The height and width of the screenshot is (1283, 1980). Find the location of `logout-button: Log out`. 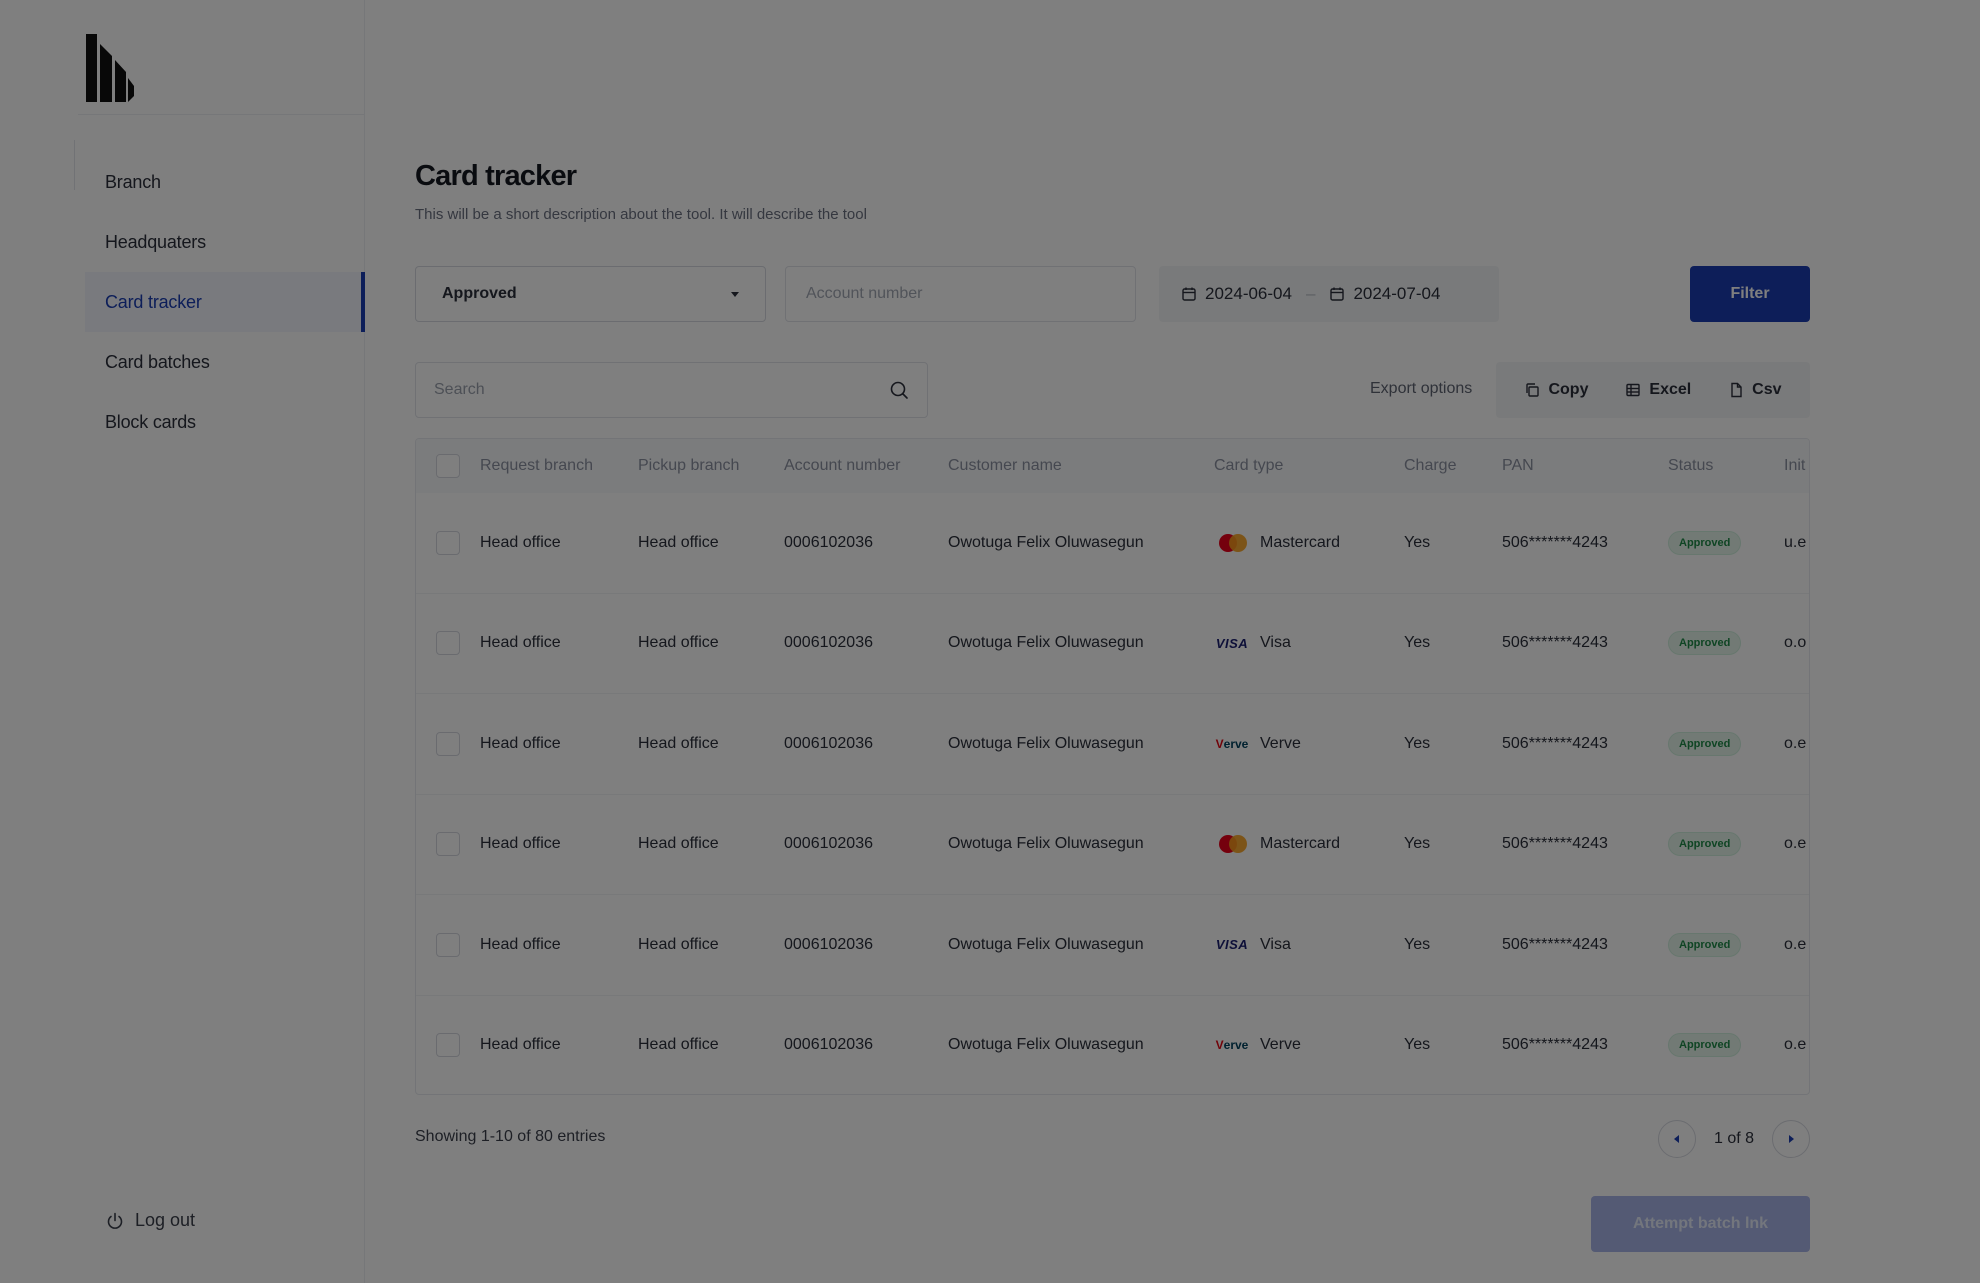

logout-button: Log out is located at coordinates (150, 1220).